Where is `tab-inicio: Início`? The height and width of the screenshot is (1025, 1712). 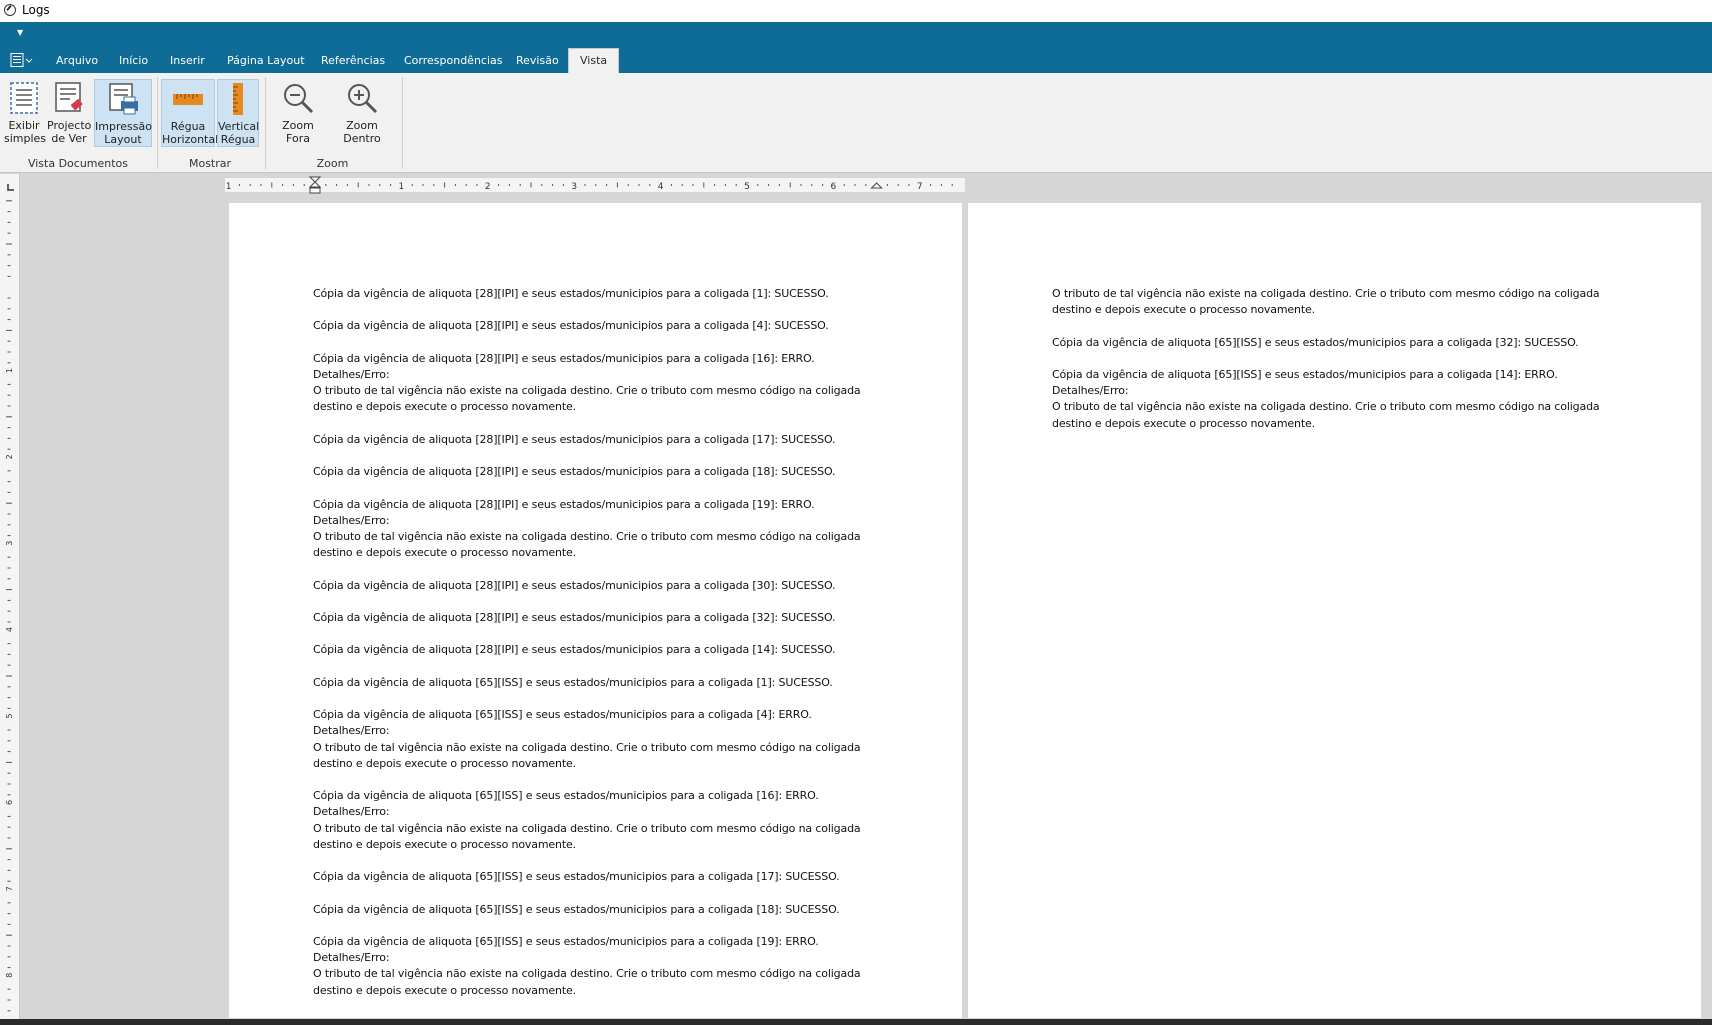
tab-inicio: Início is located at coordinates (133, 61).